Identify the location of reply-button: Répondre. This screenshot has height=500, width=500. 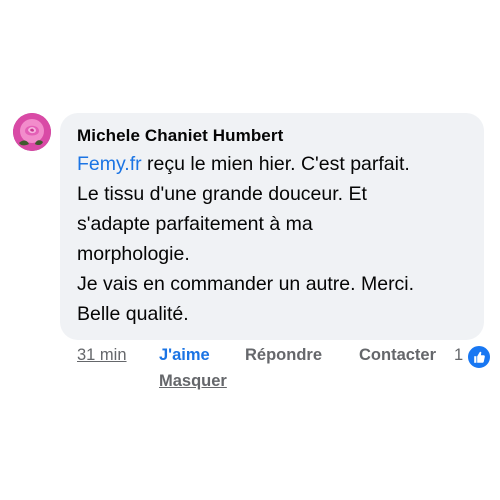
(283, 355).